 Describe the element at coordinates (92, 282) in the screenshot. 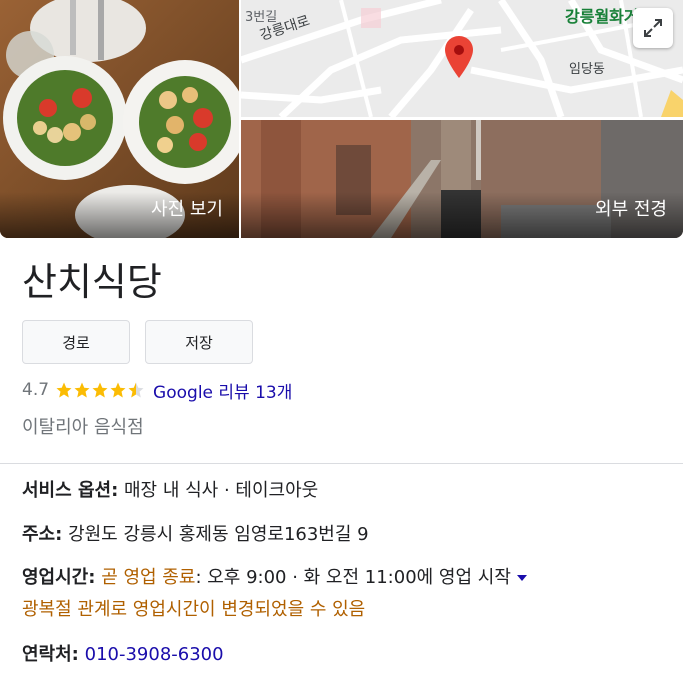

I see `place-title: 산치식당` at that location.